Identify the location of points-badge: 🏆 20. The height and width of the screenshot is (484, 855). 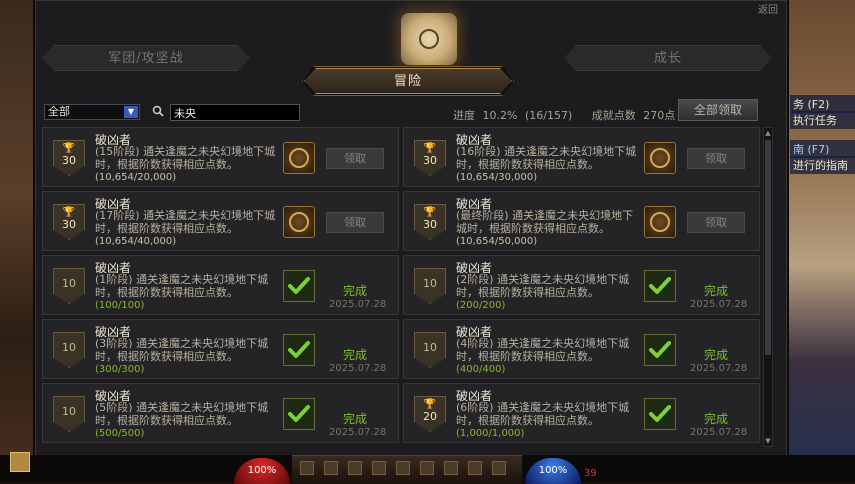
(430, 414).